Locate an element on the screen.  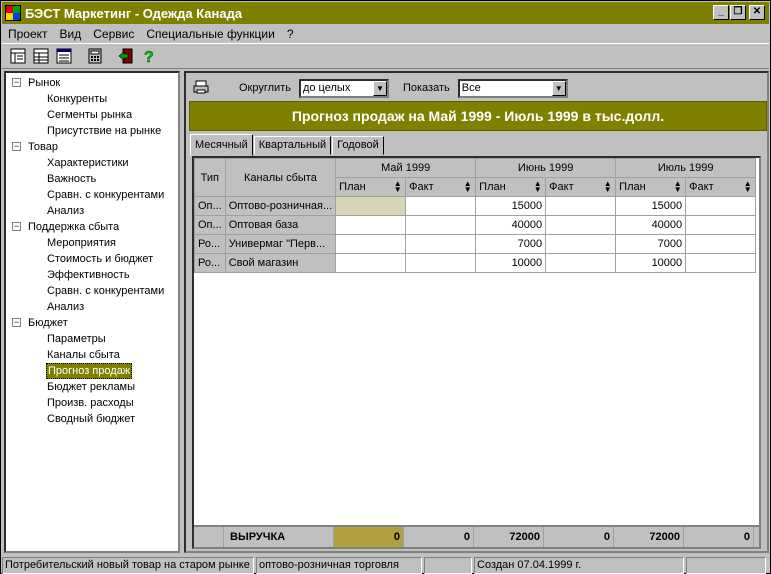
close-button: ✕ is located at coordinates (757, 12).